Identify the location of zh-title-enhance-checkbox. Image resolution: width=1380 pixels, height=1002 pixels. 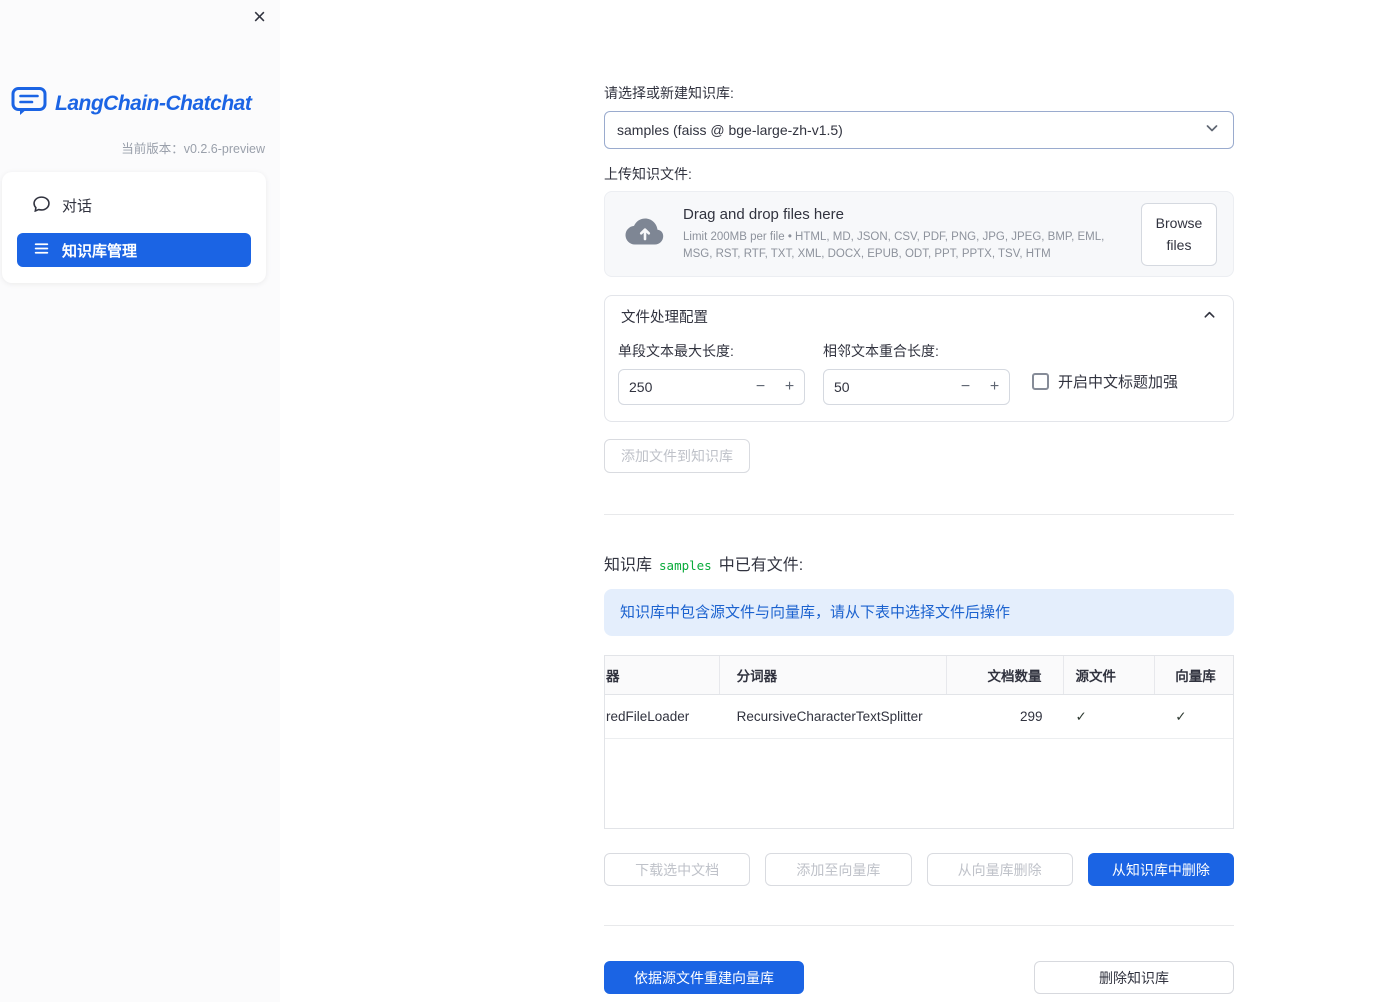
(1040, 382).